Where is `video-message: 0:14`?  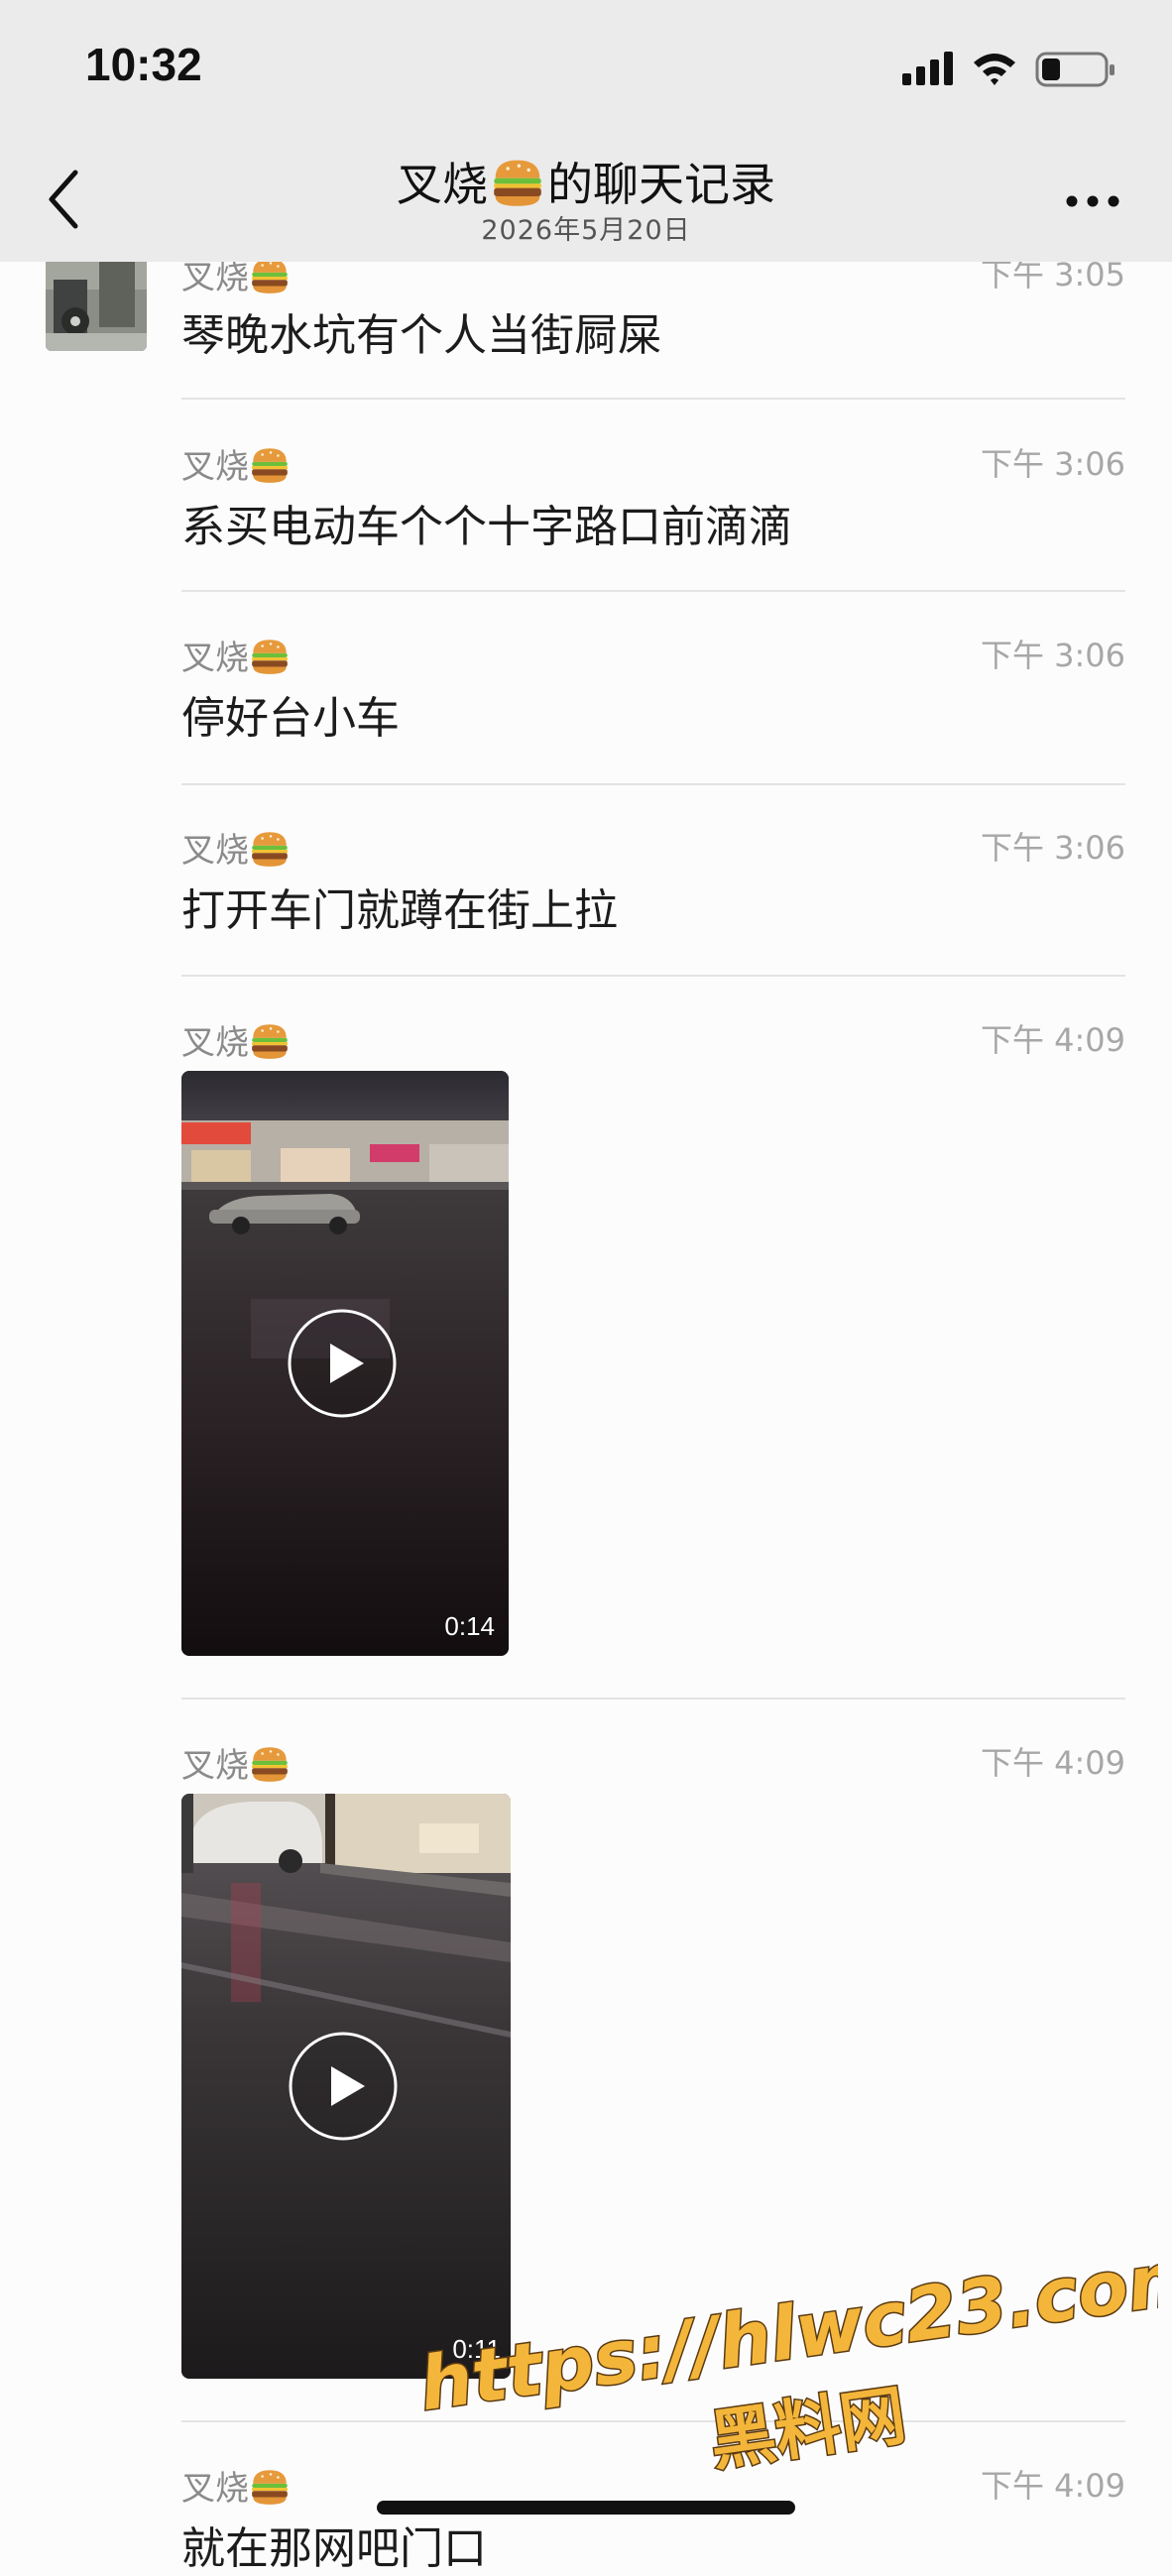 video-message: 0:14 is located at coordinates (345, 1364).